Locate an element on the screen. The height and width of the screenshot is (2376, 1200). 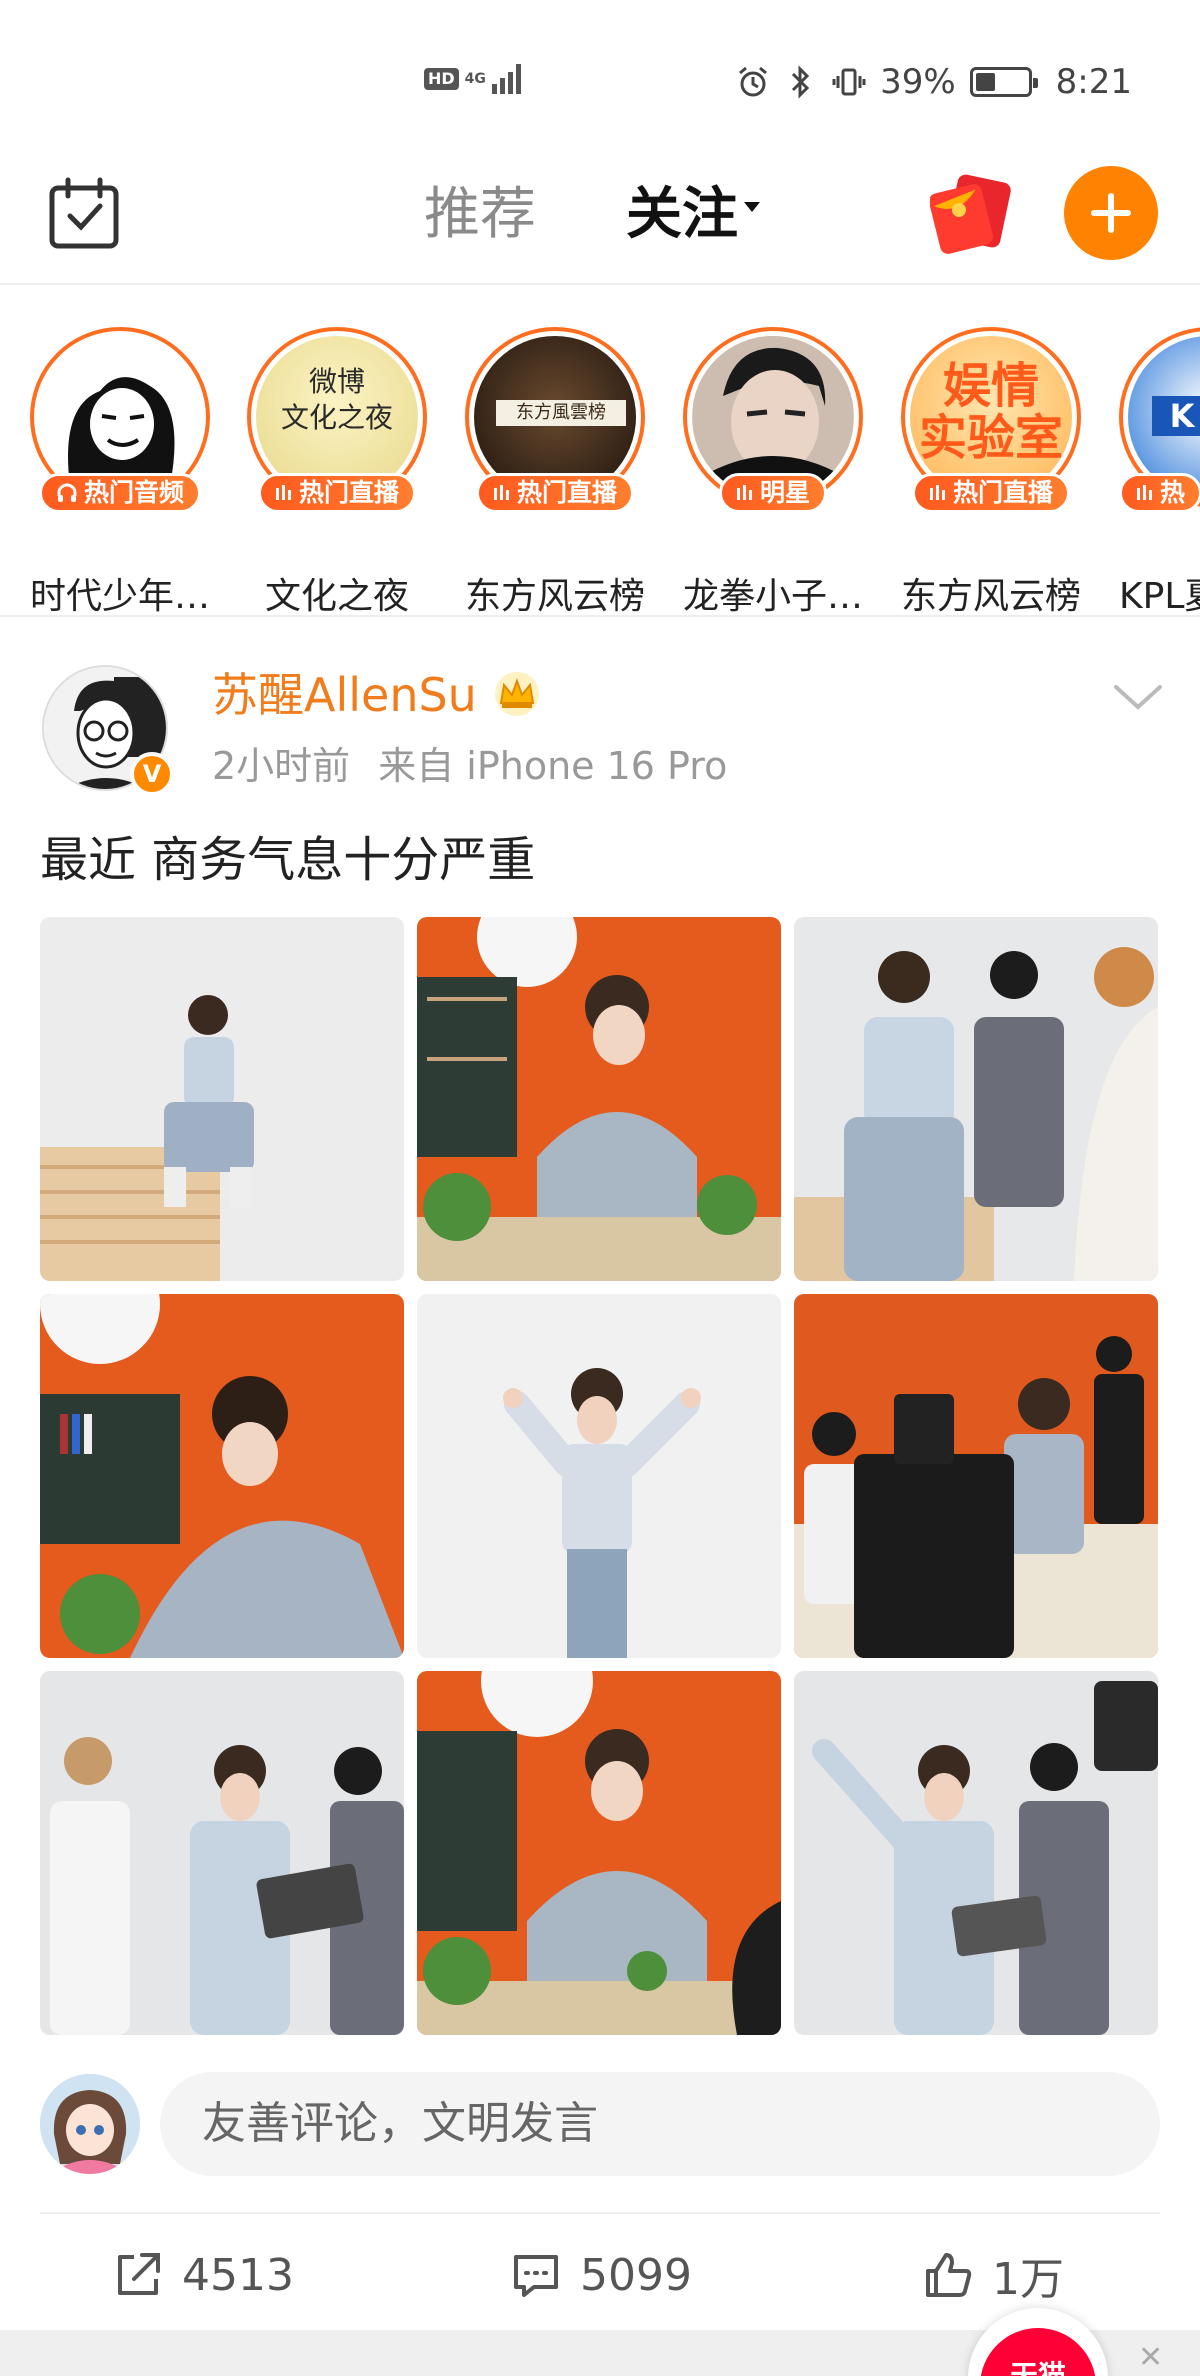
photo-thumbs-up is located at coordinates (599, 1476).